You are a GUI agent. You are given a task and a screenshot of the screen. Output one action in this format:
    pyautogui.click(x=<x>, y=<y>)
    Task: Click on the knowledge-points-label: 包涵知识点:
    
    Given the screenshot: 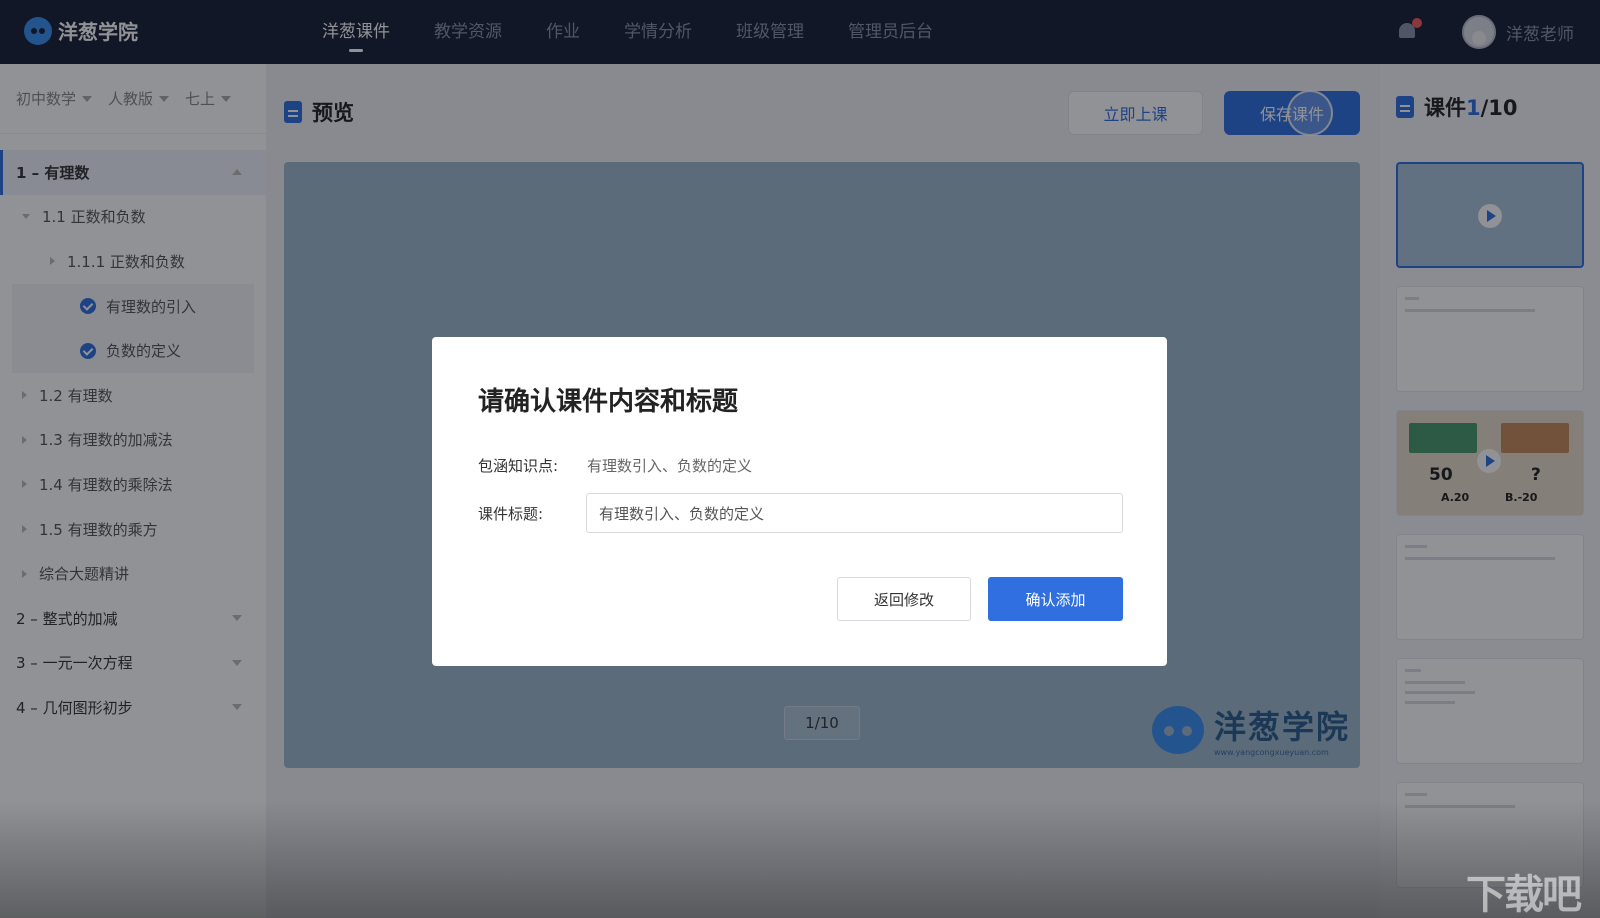 What is the action you would take?
    pyautogui.click(x=518, y=466)
    